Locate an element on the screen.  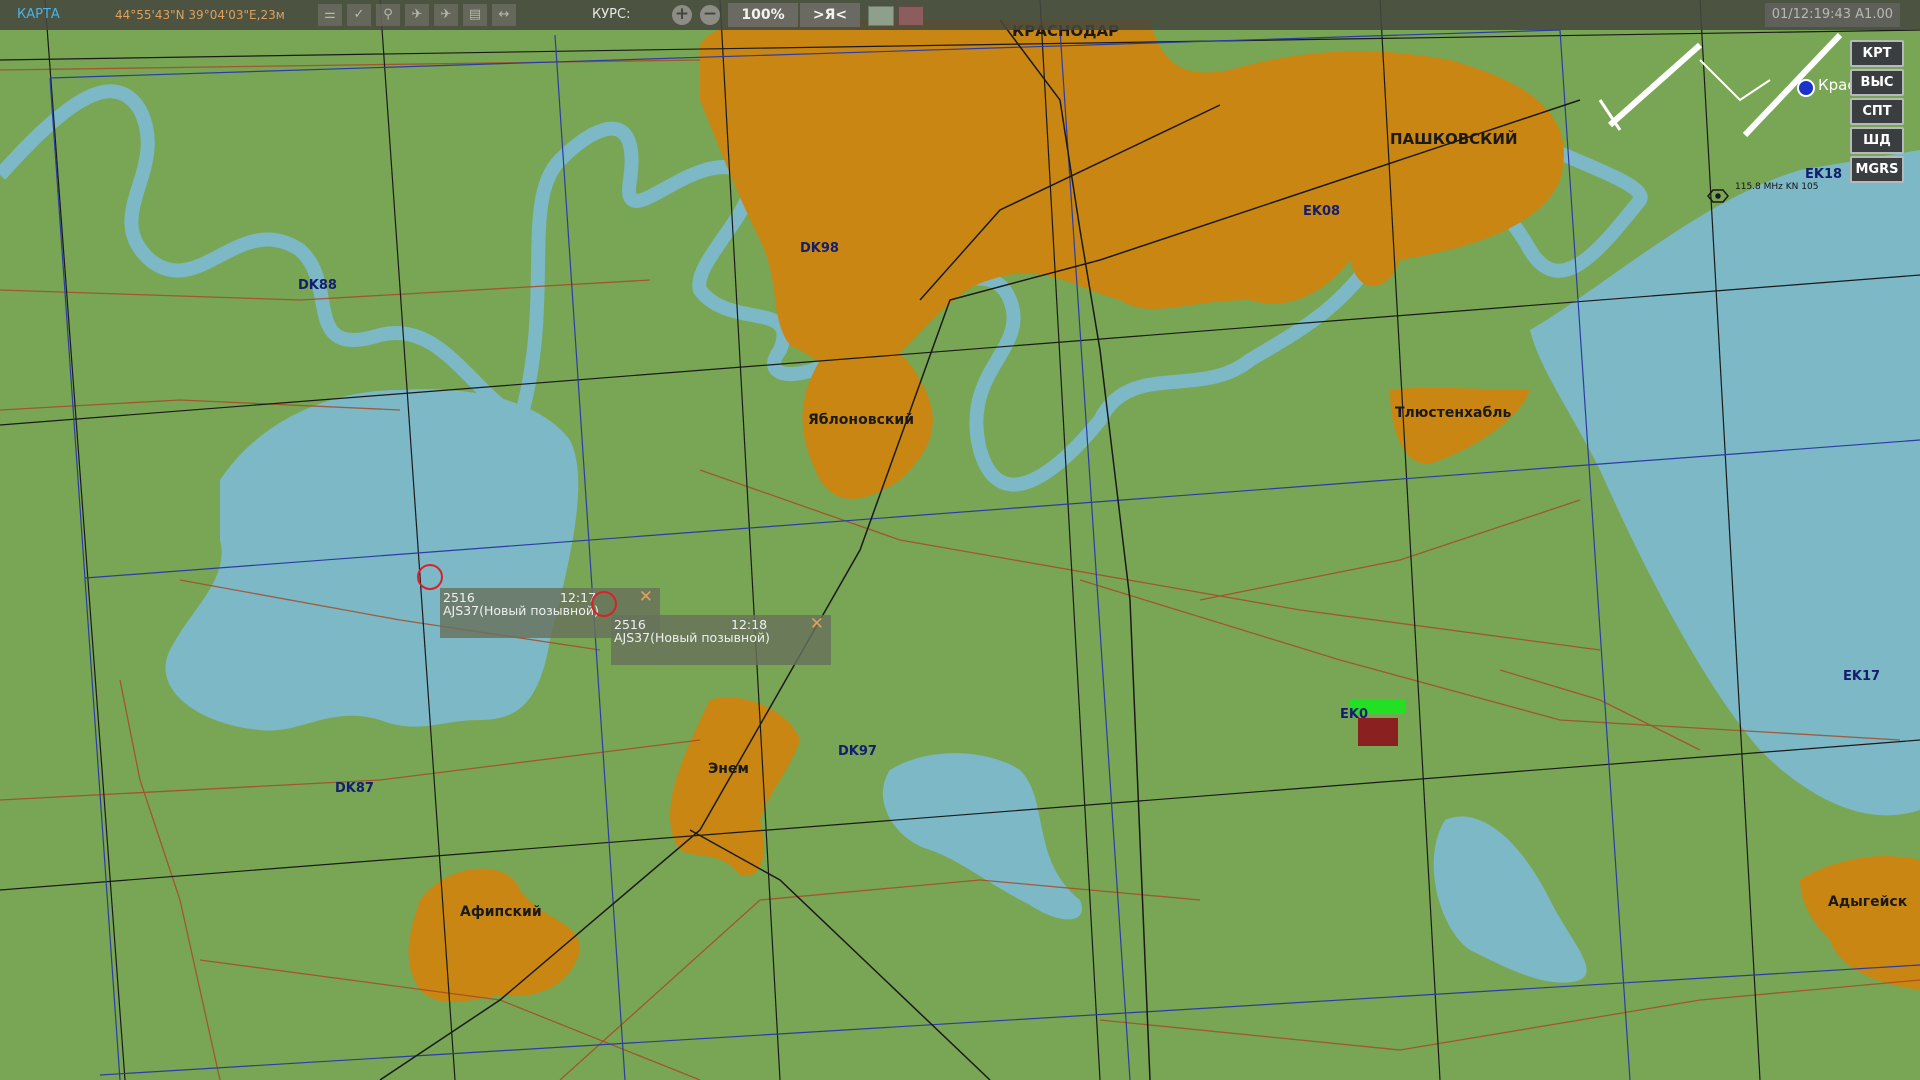
grid-square-label: DK87 is located at coordinates (354, 788).